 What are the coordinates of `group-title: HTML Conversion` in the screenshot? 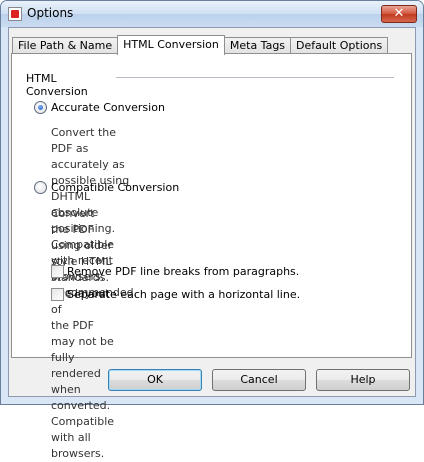 It's located at (57, 85).